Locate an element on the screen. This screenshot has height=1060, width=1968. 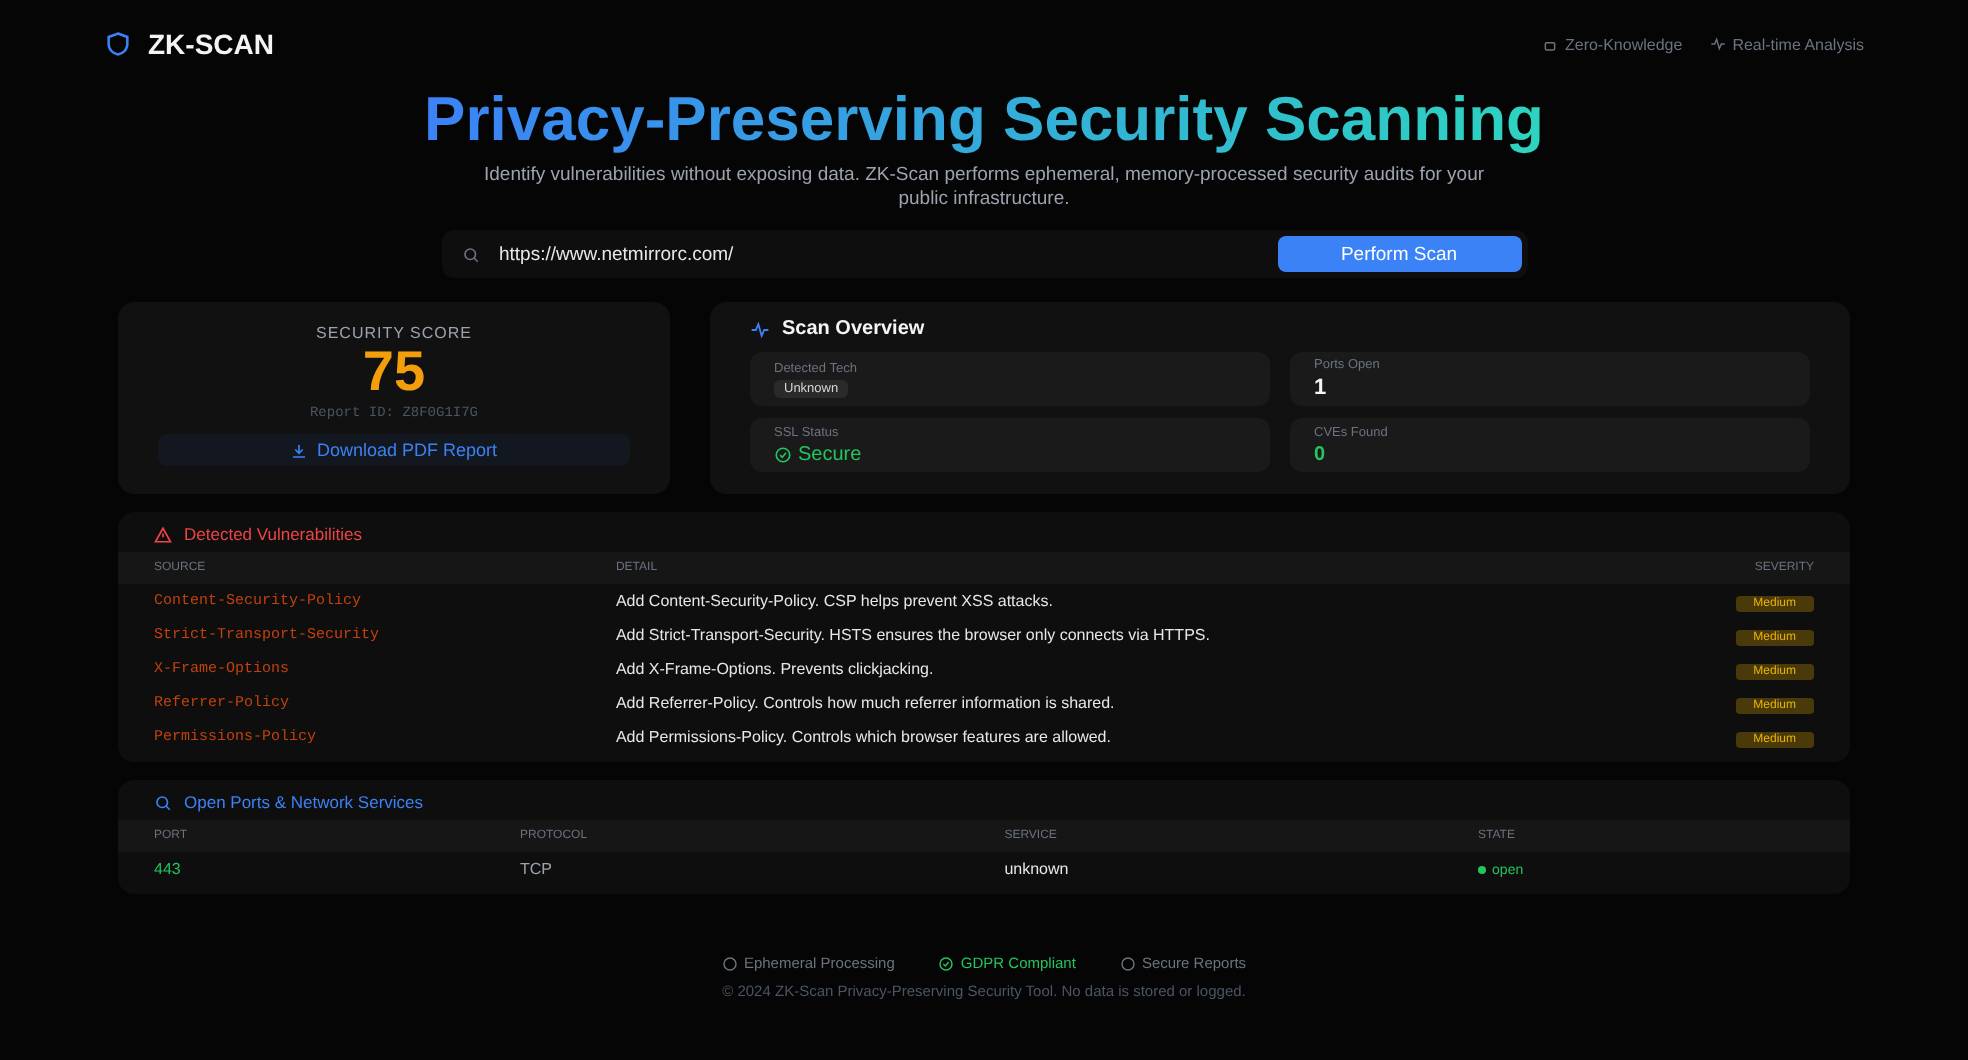
header-label: Real-time Analysis is located at coordinates (1798, 44).